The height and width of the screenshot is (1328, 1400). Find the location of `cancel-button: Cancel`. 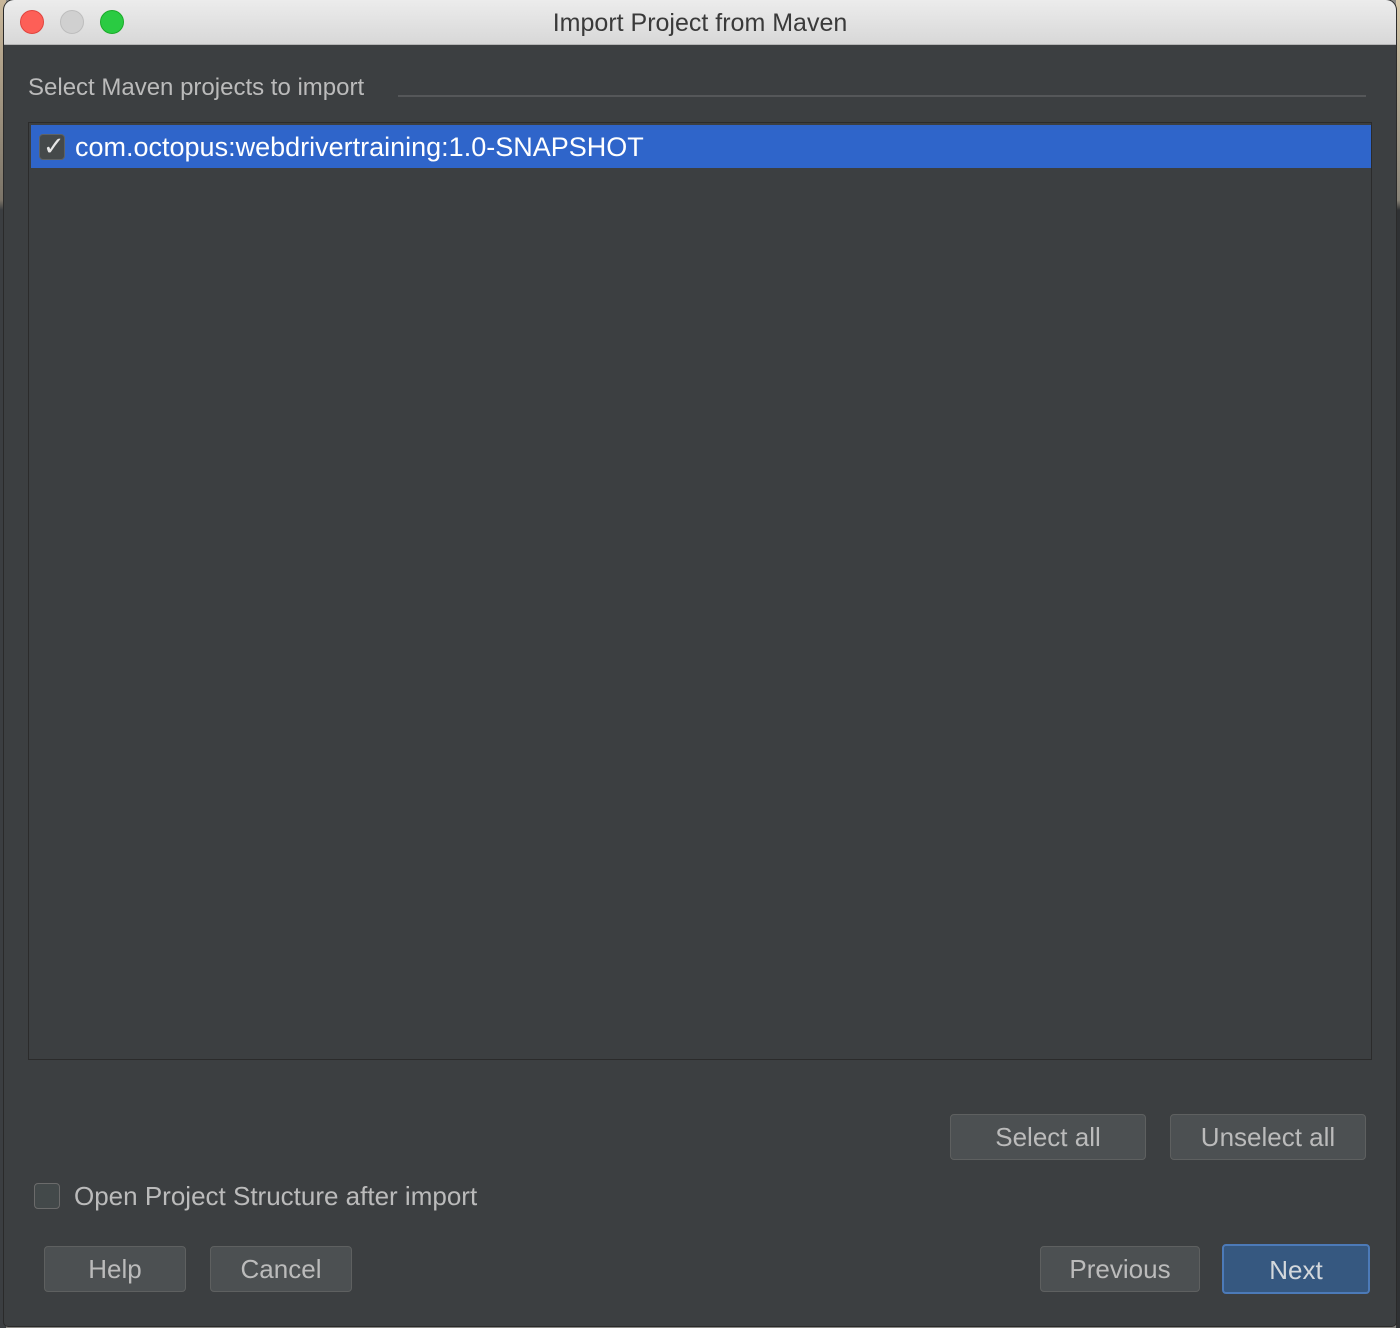

cancel-button: Cancel is located at coordinates (281, 1269).